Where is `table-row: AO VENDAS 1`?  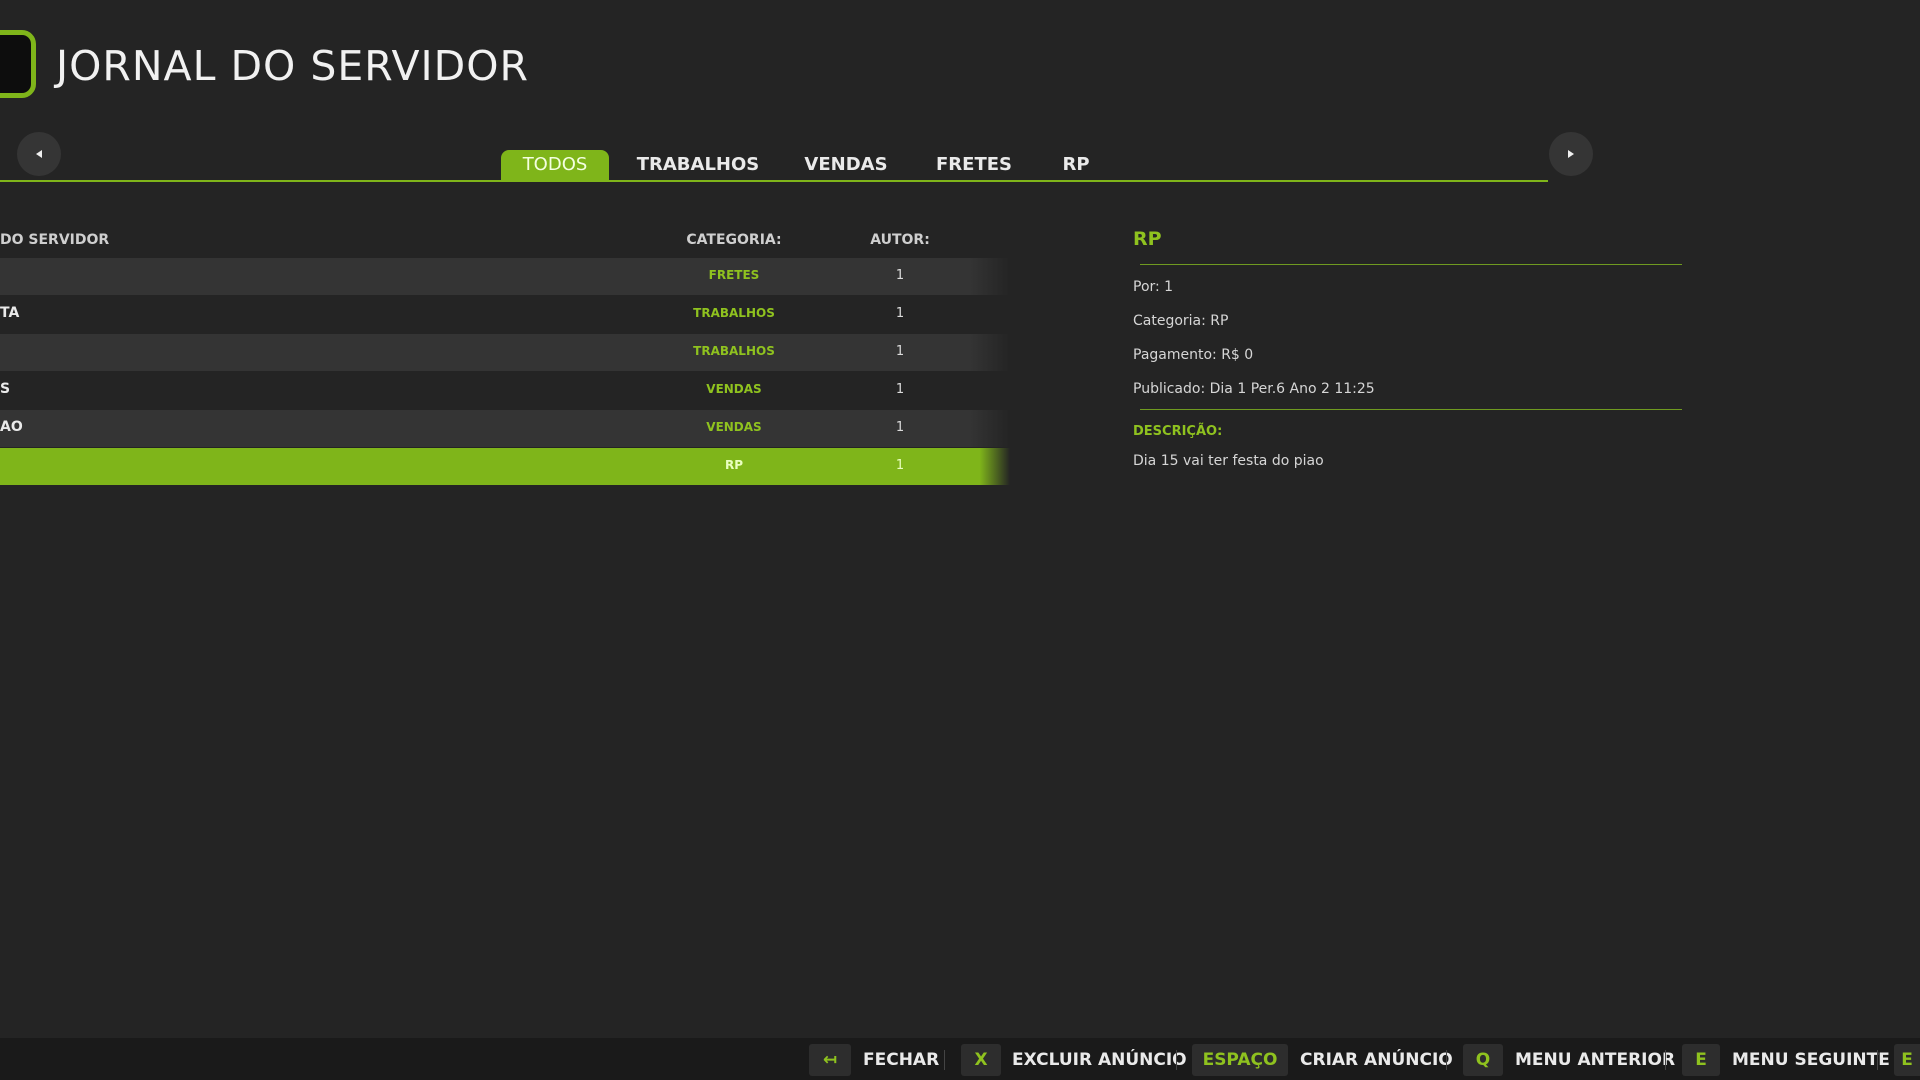 table-row: AO VENDAS 1 is located at coordinates (505, 428).